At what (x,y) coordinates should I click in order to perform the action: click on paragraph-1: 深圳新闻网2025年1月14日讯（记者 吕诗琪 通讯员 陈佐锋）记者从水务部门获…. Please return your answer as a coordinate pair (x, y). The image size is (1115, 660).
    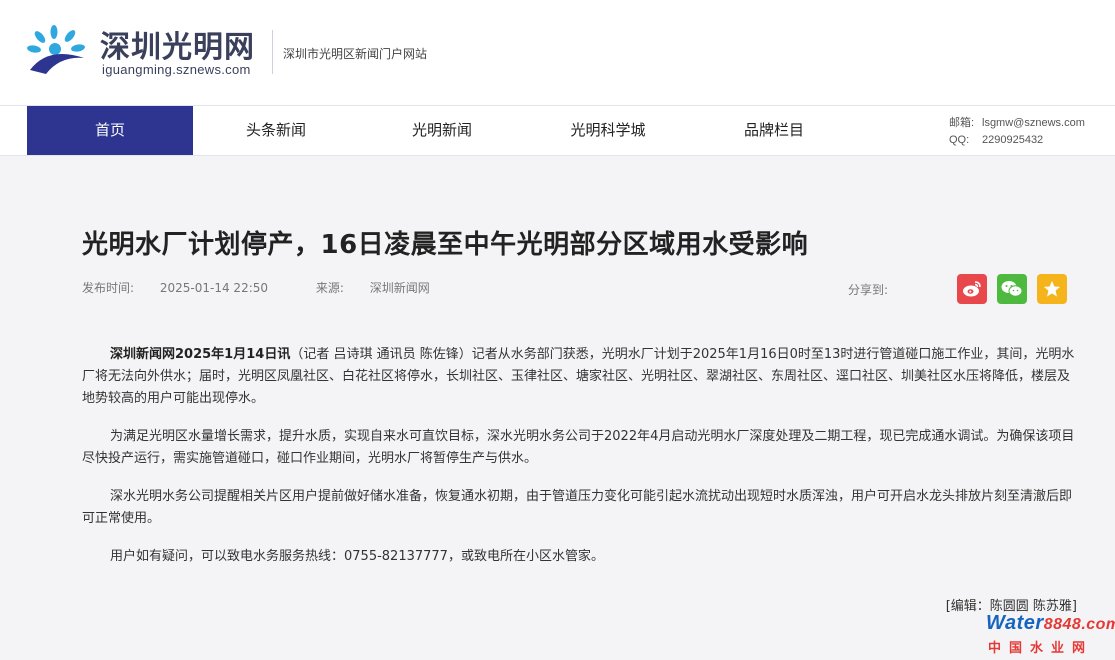
    Looking at the image, I should click on (581, 377).